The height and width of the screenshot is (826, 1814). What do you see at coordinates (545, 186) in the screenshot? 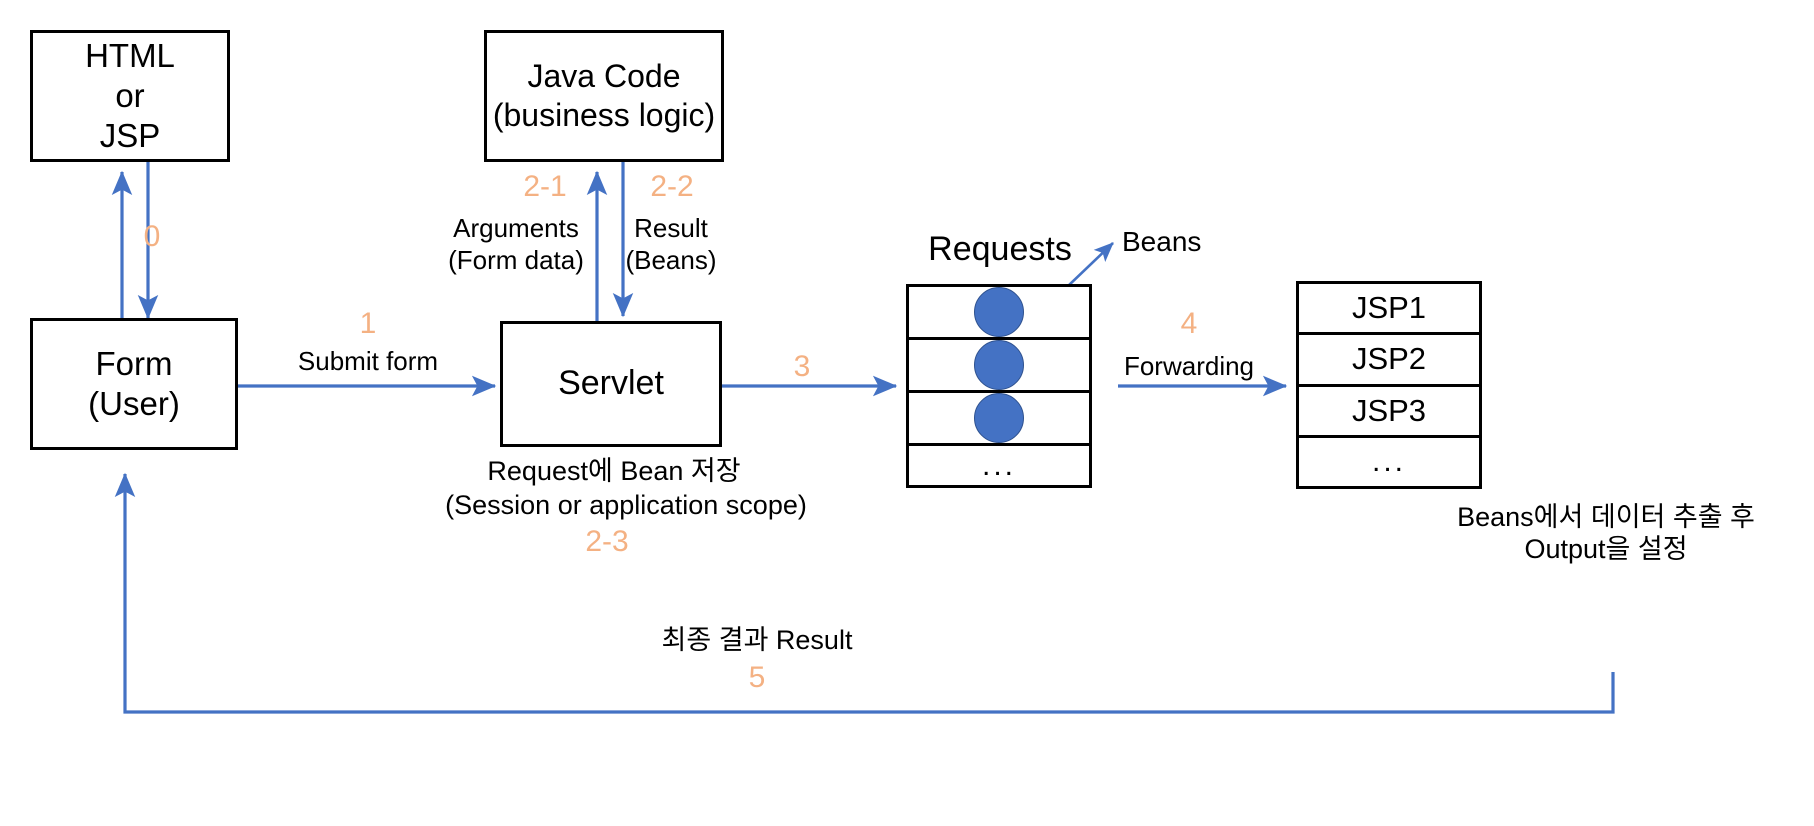
I see `step-number-2-1: 2-1` at bounding box center [545, 186].